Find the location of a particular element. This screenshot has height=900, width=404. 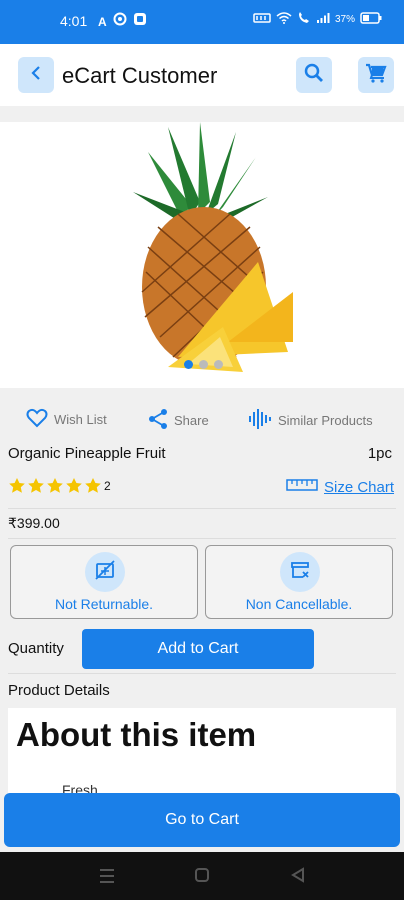

call-icon is located at coordinates (304, 19).